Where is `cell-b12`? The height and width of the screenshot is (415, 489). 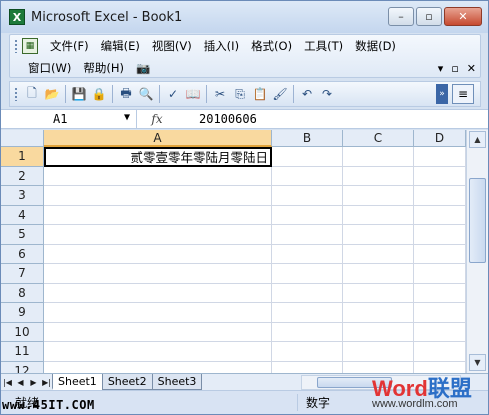 cell-b12 is located at coordinates (307, 367).